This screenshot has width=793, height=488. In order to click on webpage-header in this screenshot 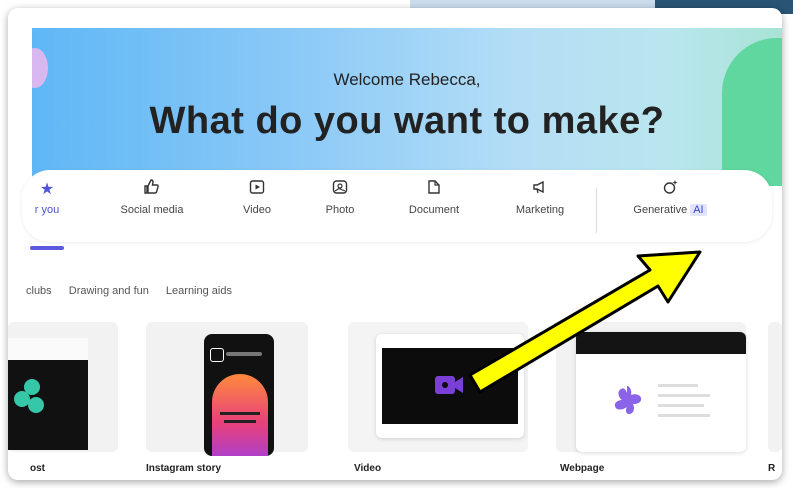, I will do `click(661, 343)`.